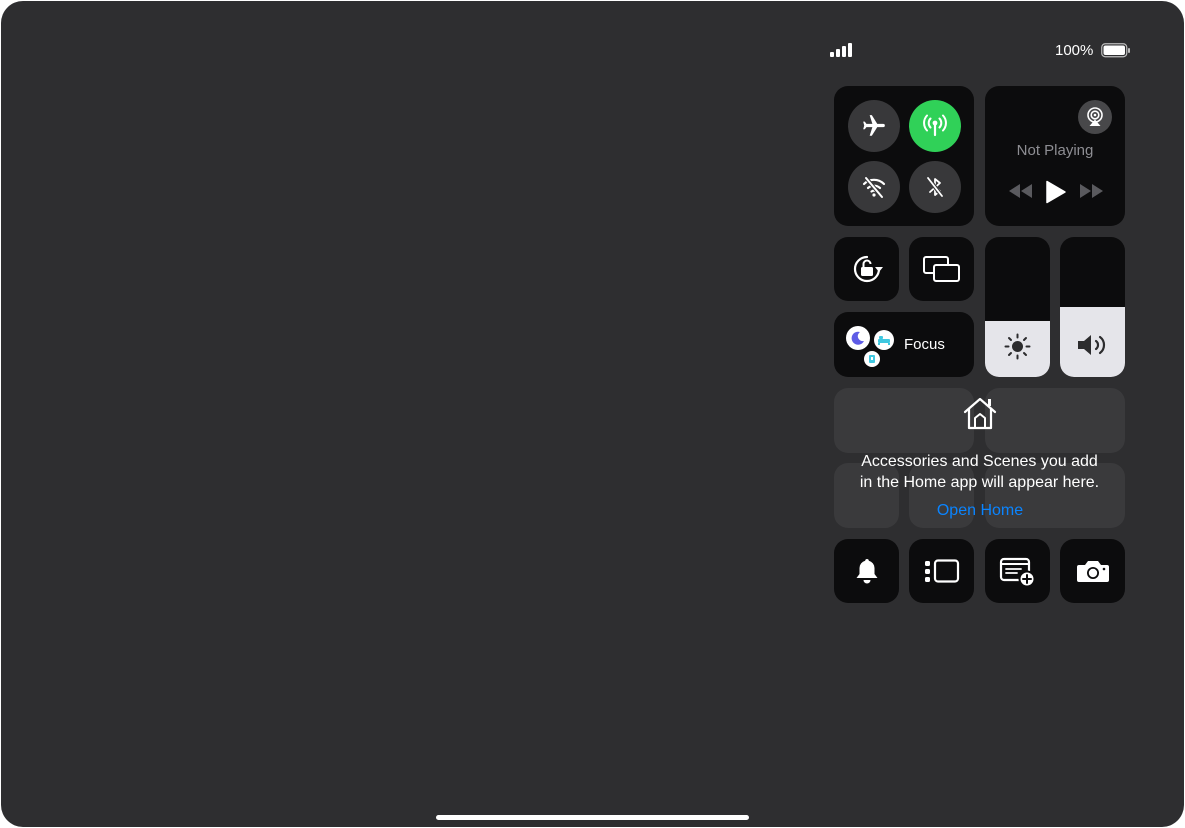 Image resolution: width=1185 pixels, height=828 pixels. I want to click on next-track-button, so click(1091, 191).